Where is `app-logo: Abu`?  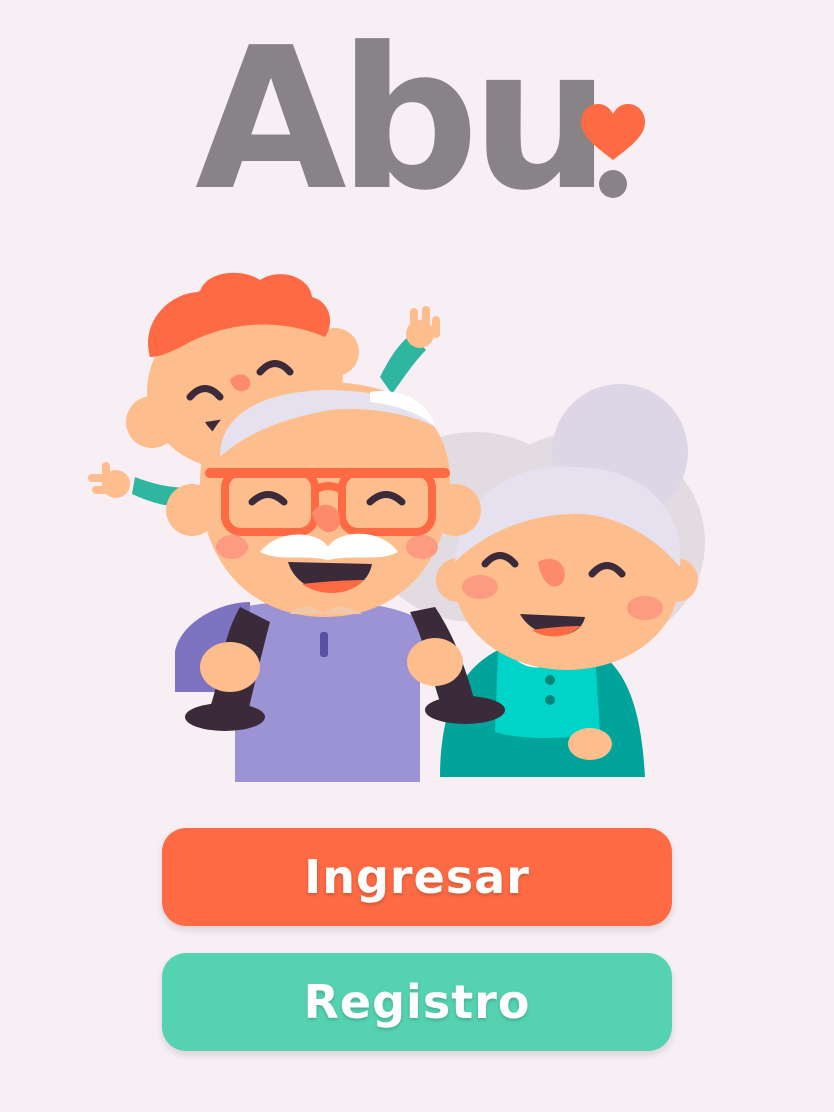
app-logo: Abu is located at coordinates (425, 120).